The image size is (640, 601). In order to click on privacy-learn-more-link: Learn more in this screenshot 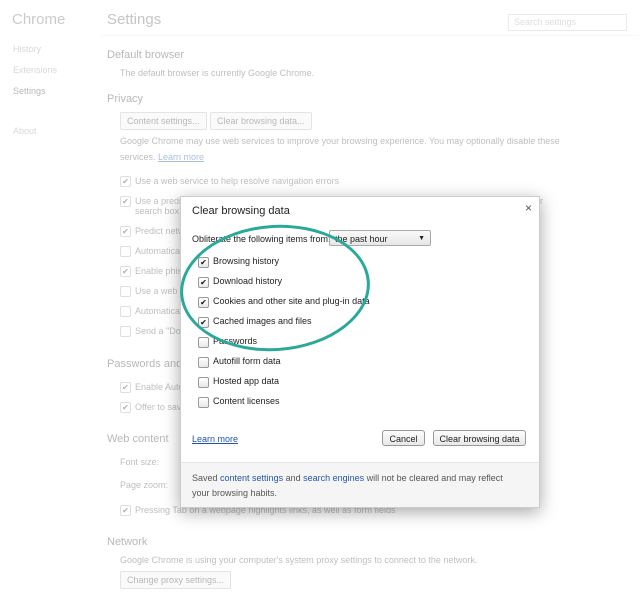, I will do `click(181, 157)`.